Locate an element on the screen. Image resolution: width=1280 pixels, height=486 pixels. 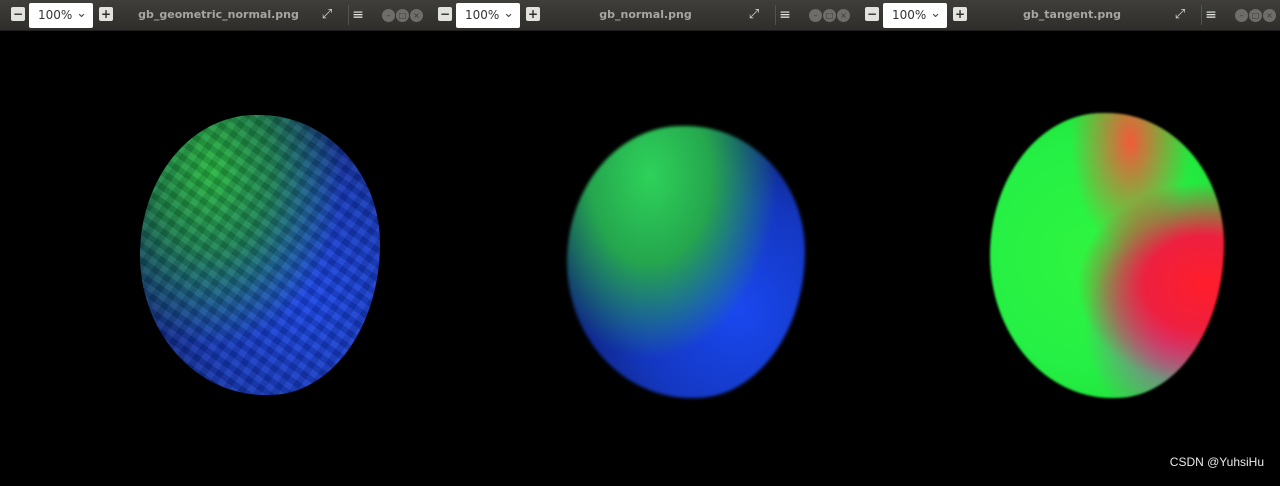
tangent-render-image is located at coordinates (1107, 255).